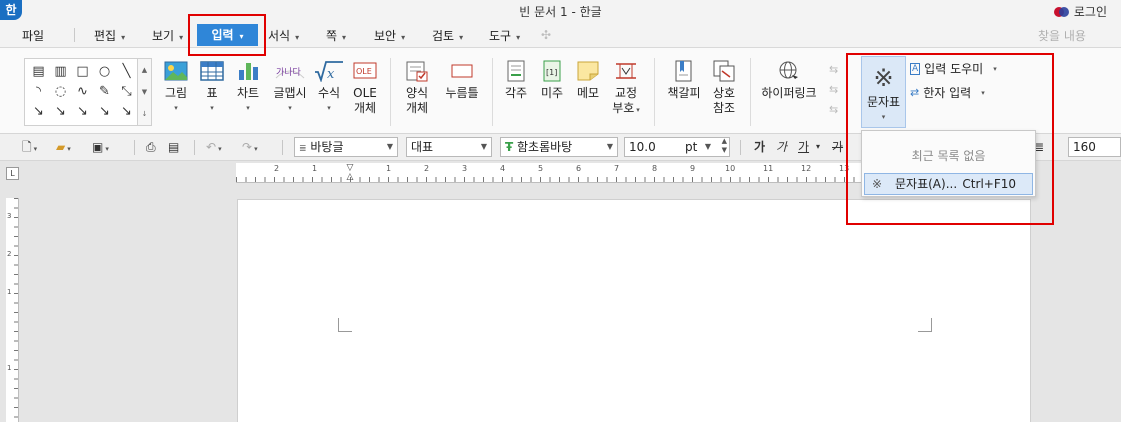 This screenshot has width=1121, height=422. I want to click on bookmark-icon, so click(683, 71).